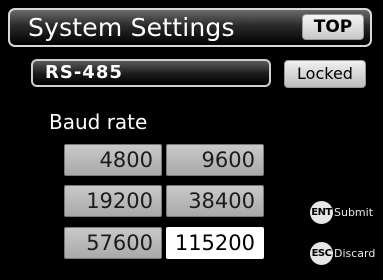  What do you see at coordinates (215, 201) in the screenshot?
I see `baud-option-38400: 38400` at bounding box center [215, 201].